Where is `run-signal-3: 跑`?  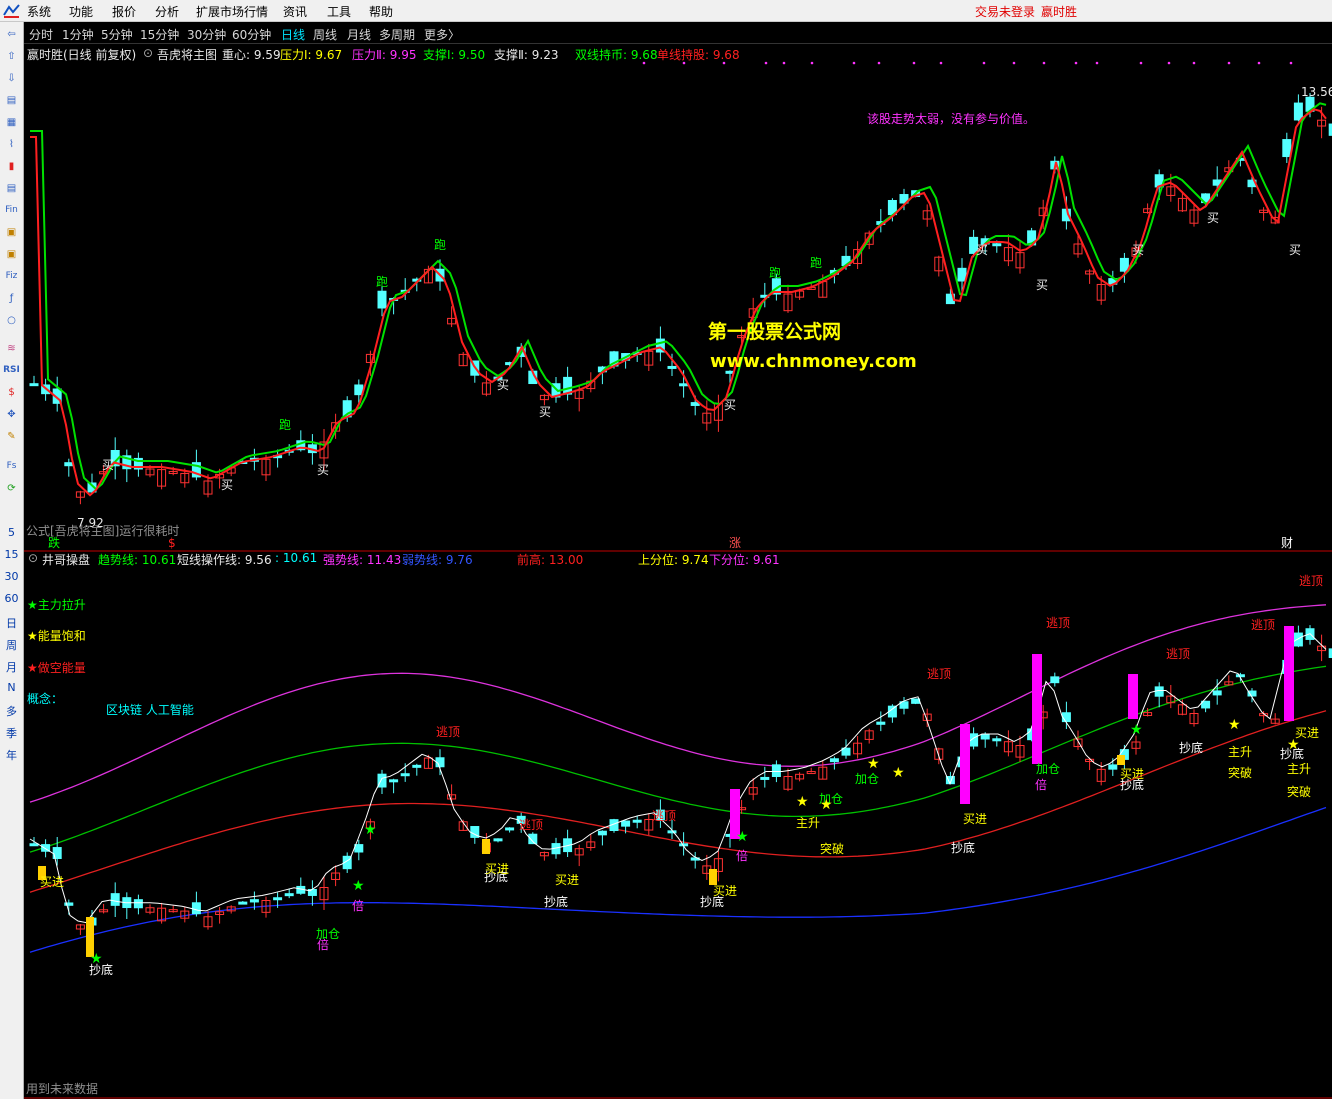 run-signal-3: 跑 is located at coordinates (775, 273).